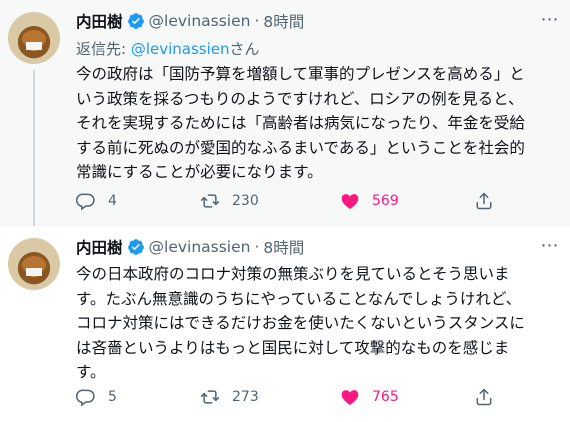 The width and height of the screenshot is (570, 422). I want to click on like-button: 569, so click(369, 201).